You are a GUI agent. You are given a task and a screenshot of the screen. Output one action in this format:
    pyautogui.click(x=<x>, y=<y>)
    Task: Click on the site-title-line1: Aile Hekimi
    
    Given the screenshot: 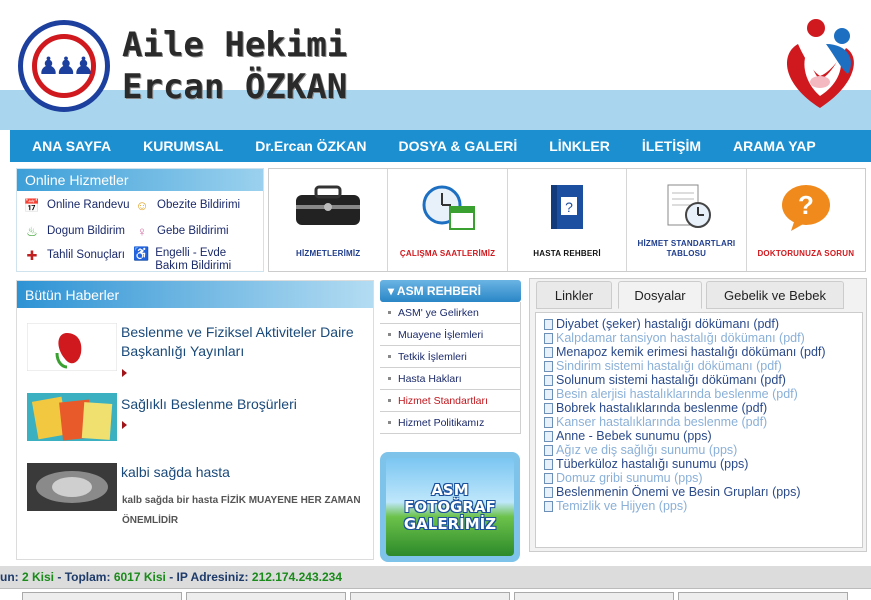 What is the action you would take?
    pyautogui.click(x=235, y=45)
    